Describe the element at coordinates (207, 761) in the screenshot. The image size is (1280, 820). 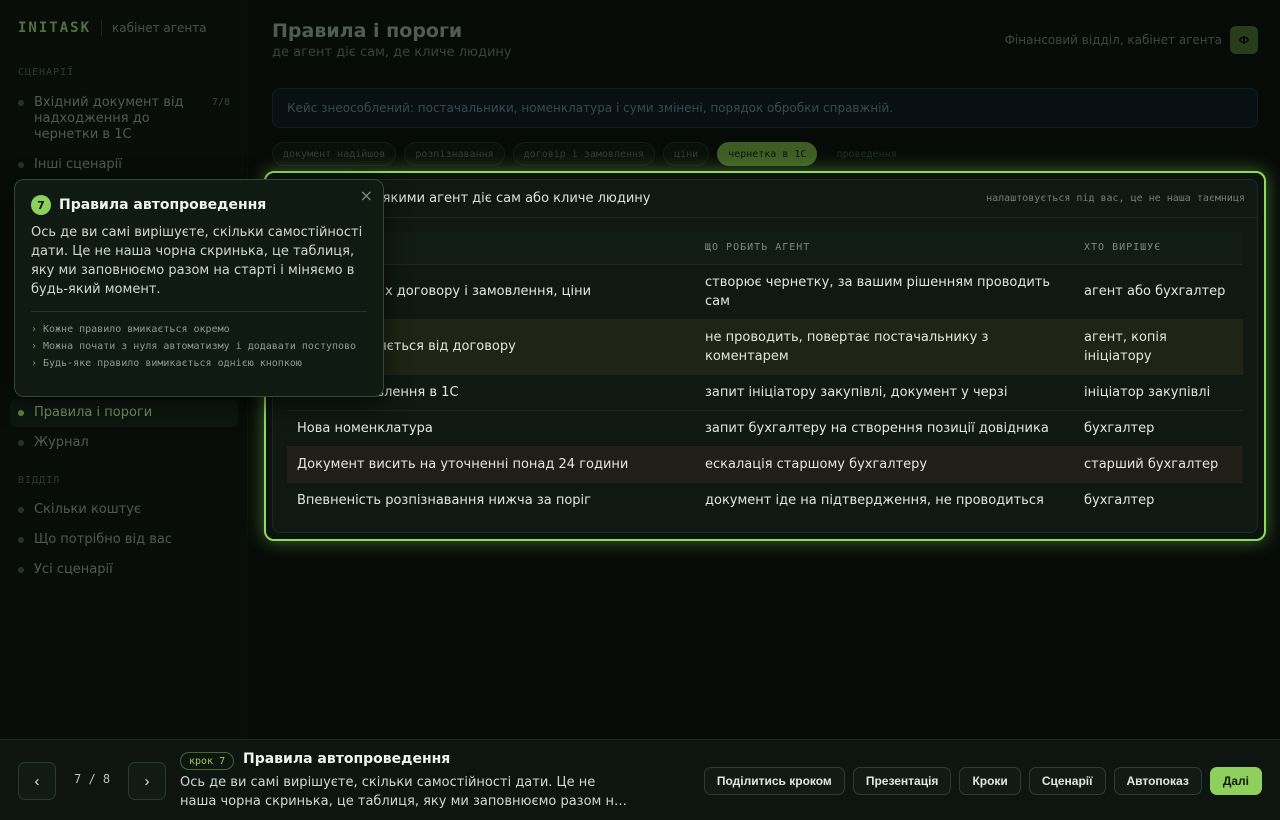
I see `step-badge: крок 7` at that location.